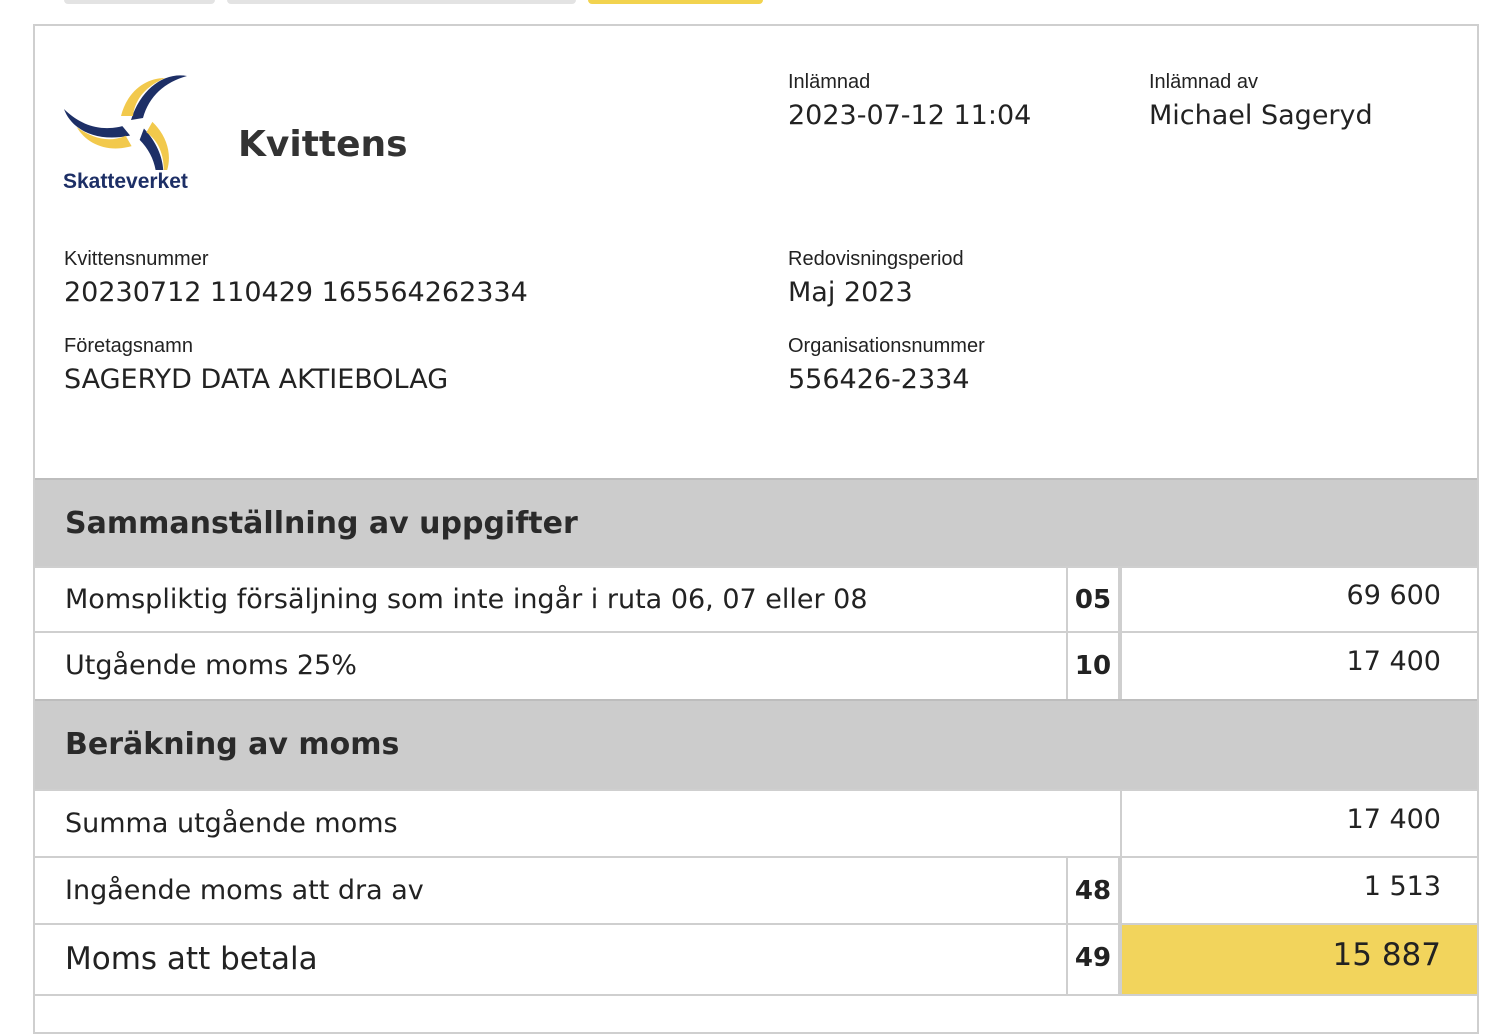 Image resolution: width=1496 pixels, height=1034 pixels. I want to click on tab-active, so click(675, 2).